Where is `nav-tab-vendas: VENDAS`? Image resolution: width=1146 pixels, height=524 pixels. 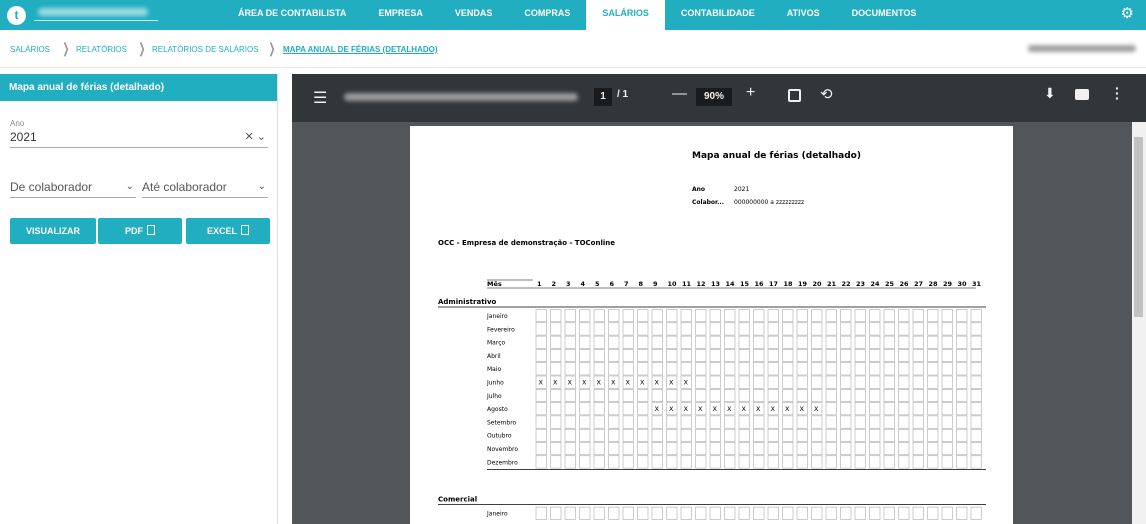
nav-tab-vendas: VENDAS is located at coordinates (474, 15).